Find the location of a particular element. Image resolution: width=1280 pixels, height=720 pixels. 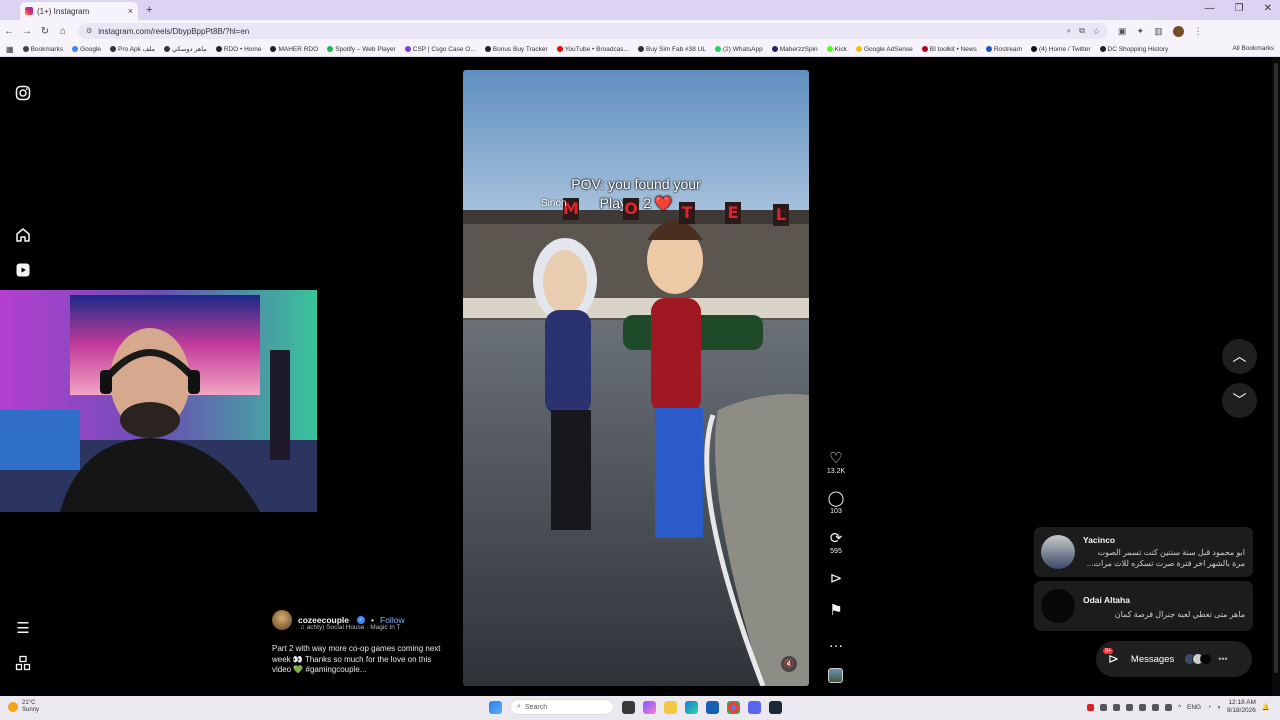

bookmark-item: Rostream is located at coordinates (1003, 49).